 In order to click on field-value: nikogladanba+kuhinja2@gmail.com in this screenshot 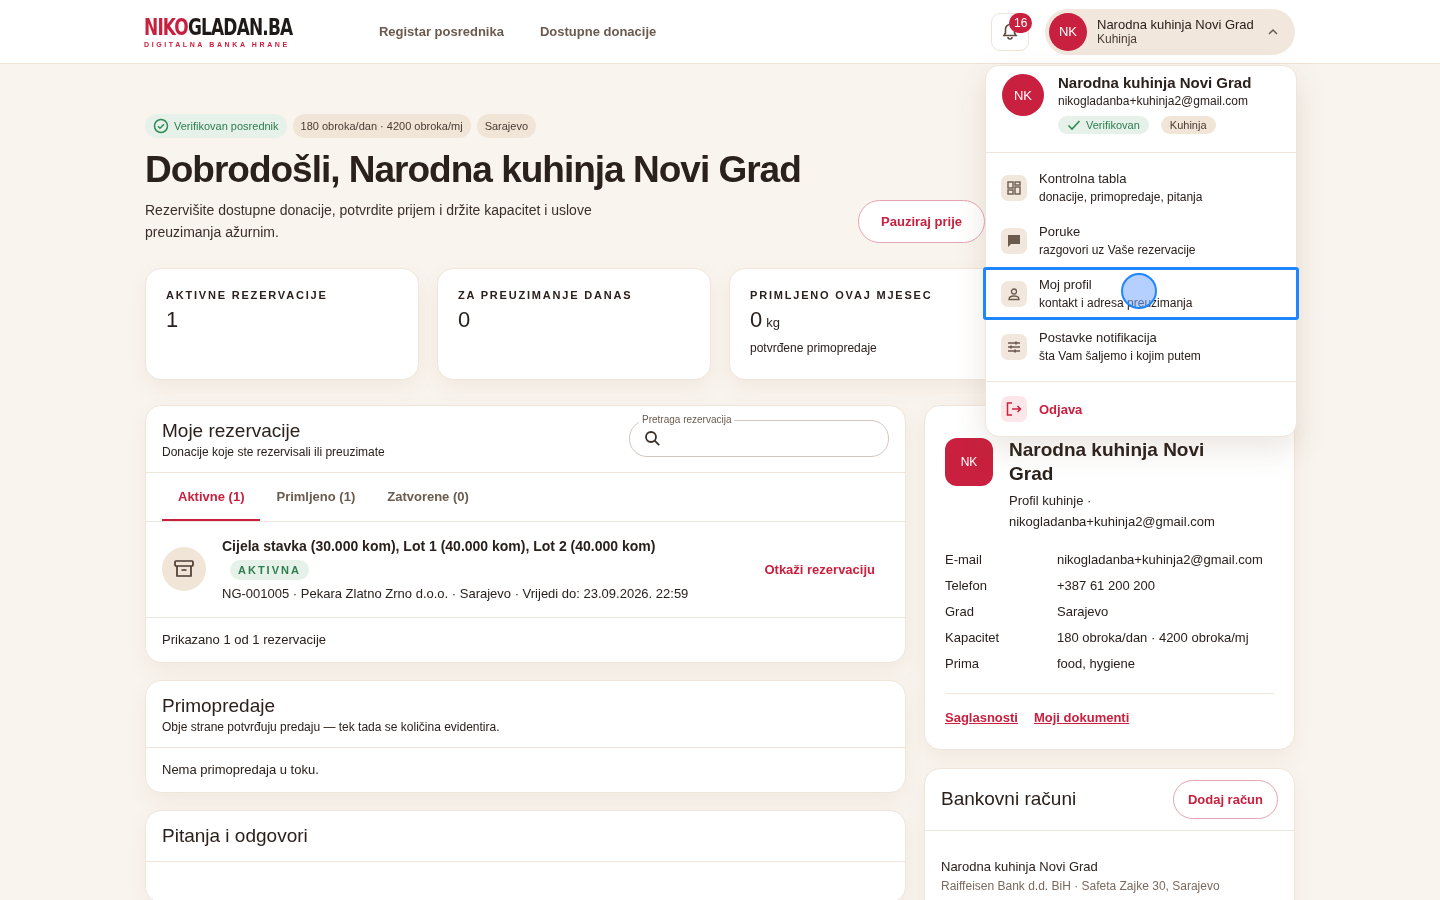, I will do `click(1160, 559)`.